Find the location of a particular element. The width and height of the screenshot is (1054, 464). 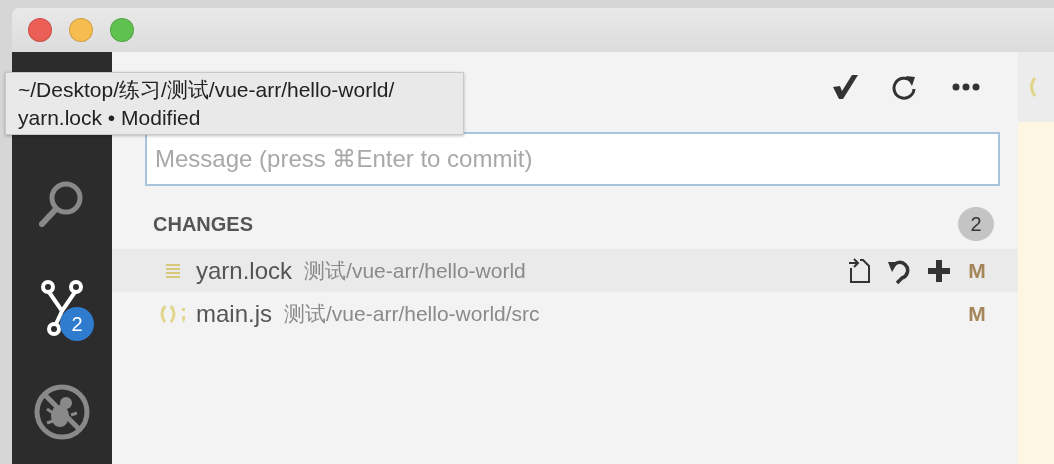

file-item: main.js 测试/vue-arr/hello-world/src M is located at coordinates (565, 313).